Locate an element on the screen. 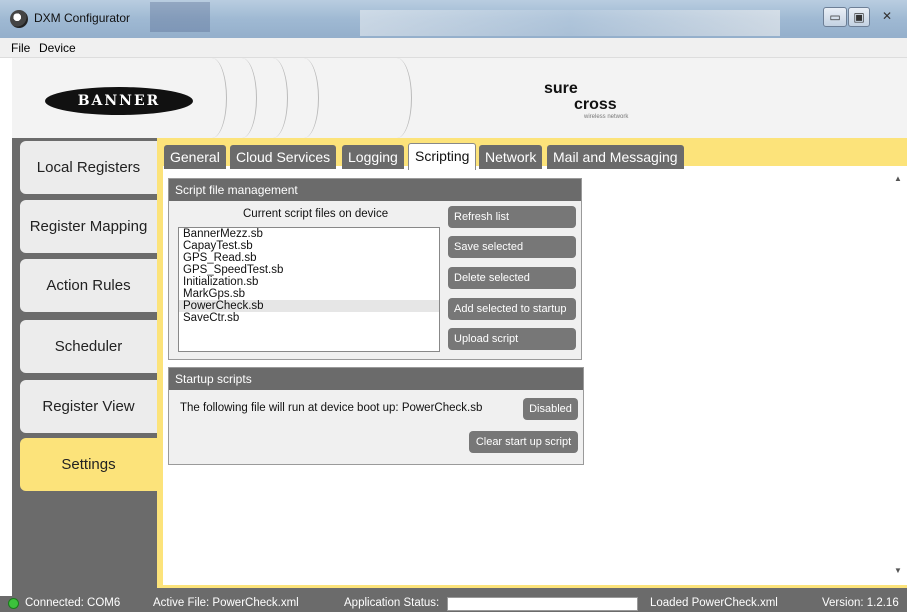 Image resolution: width=907 pixels, height=612 pixels. tab-network: Network is located at coordinates (511, 157).